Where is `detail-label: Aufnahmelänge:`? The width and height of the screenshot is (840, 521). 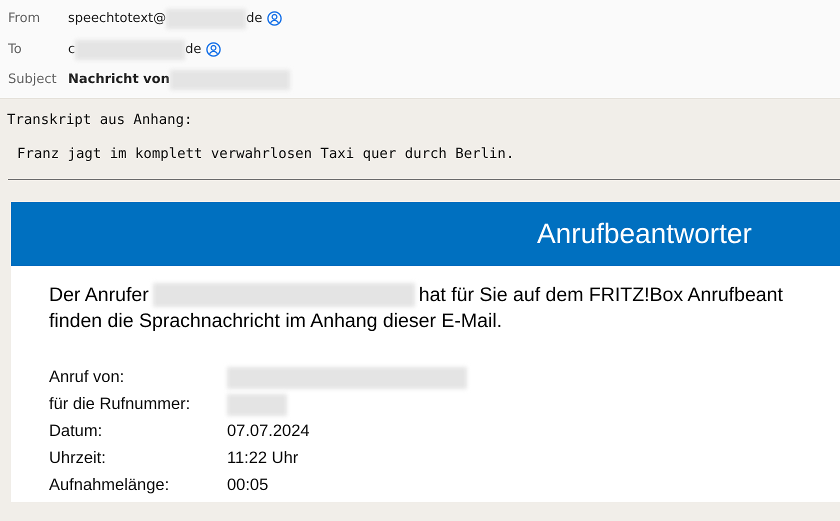
detail-label: Aufnahmelänge: is located at coordinates (109, 485).